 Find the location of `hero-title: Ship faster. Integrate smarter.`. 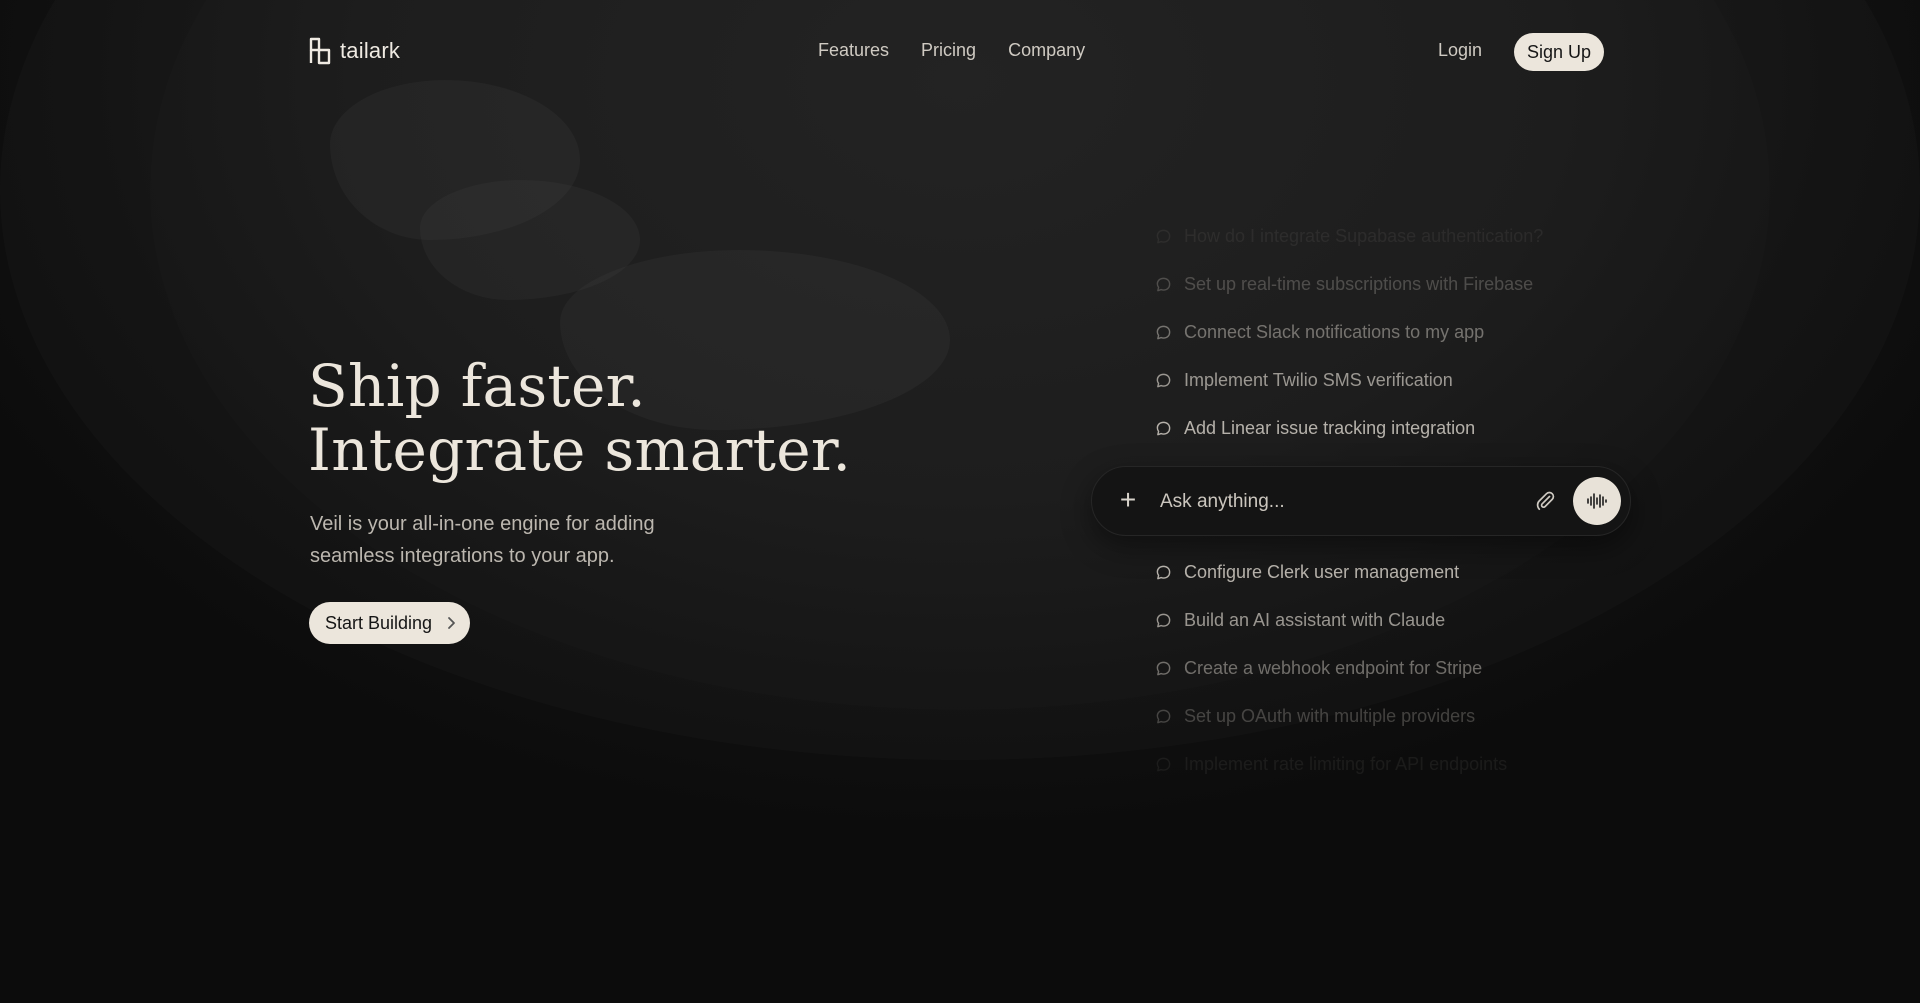

hero-title: Ship faster. Integrate smarter. is located at coordinates (579, 418).